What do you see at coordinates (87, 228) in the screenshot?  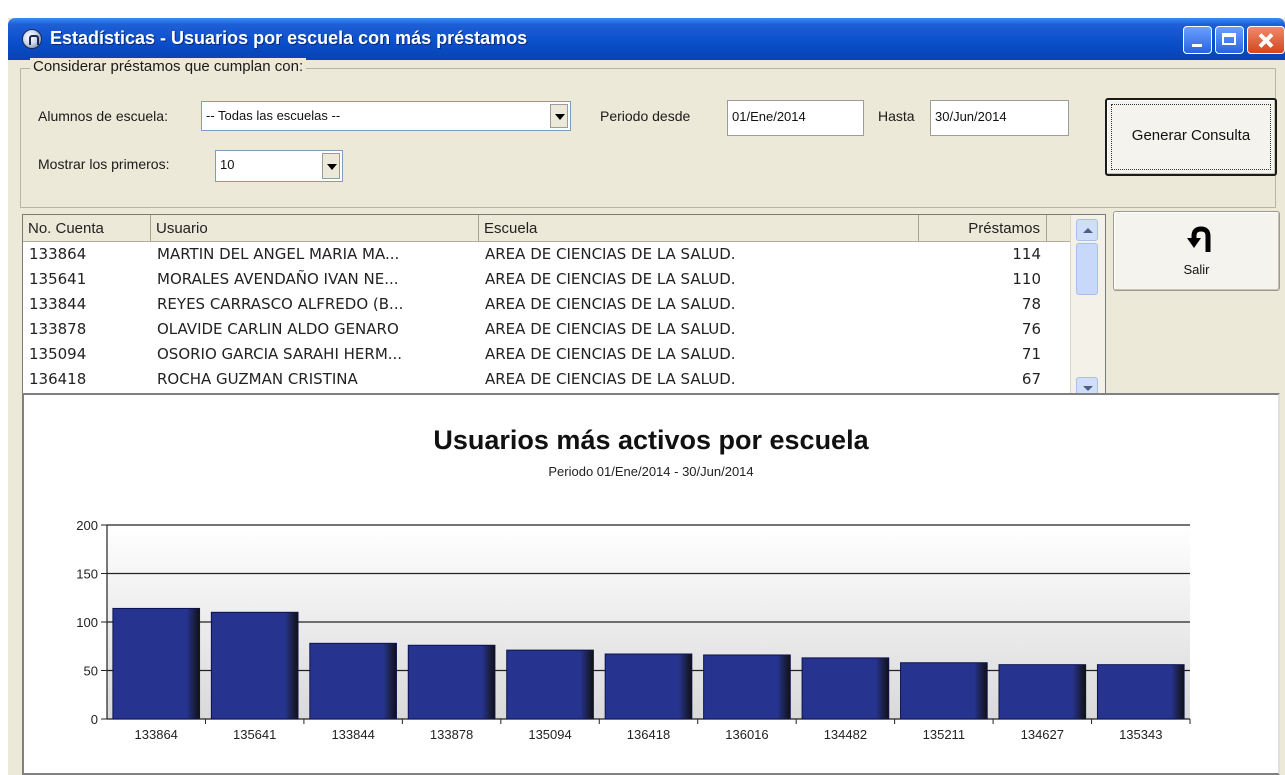 I see `column-header-account: No. Cuenta` at bounding box center [87, 228].